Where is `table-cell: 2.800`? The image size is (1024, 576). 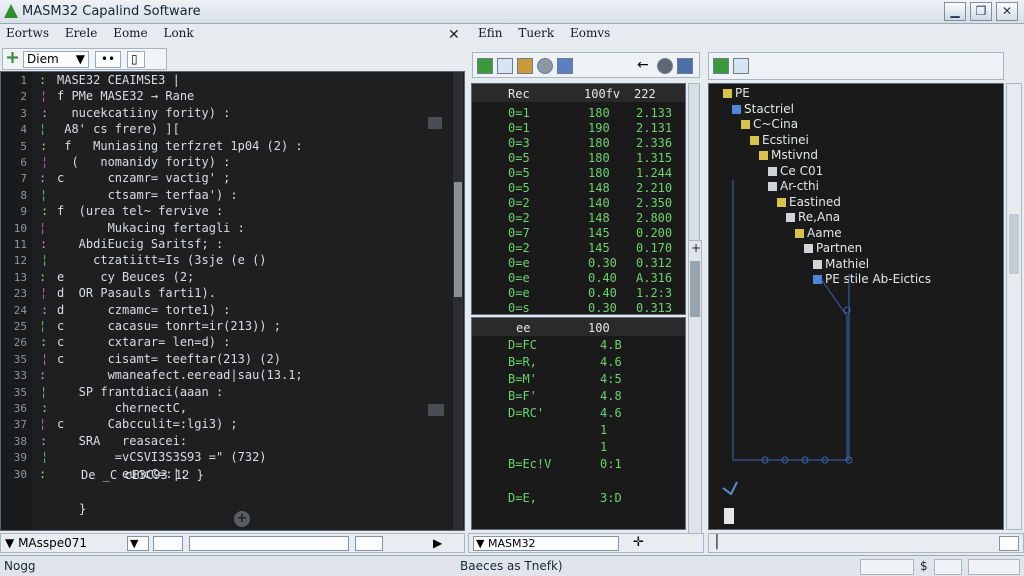
table-cell: 2.800 is located at coordinates (654, 218).